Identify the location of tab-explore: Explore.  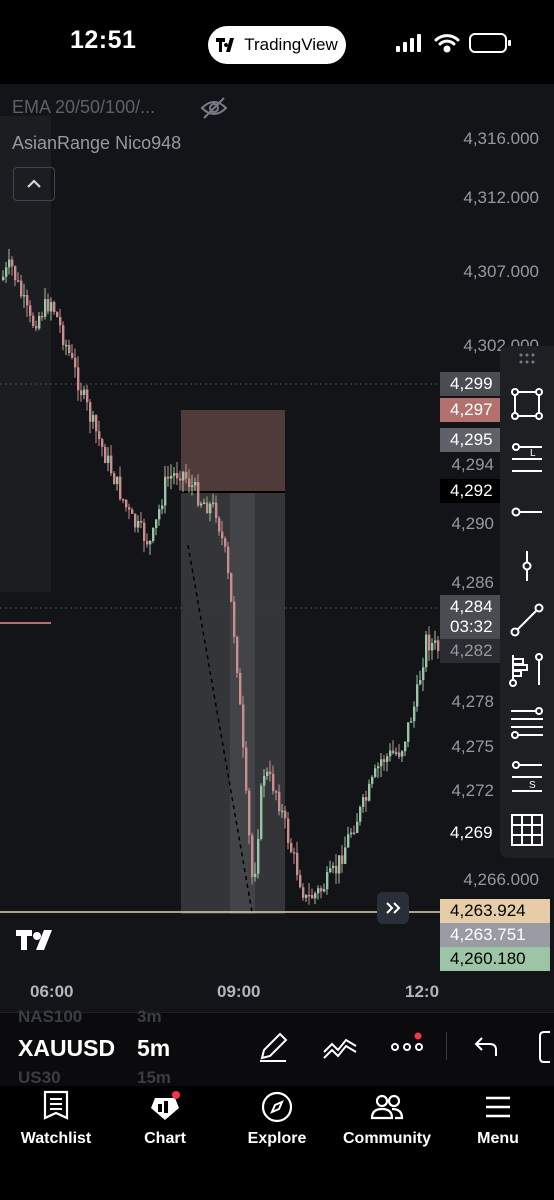
(277, 1119).